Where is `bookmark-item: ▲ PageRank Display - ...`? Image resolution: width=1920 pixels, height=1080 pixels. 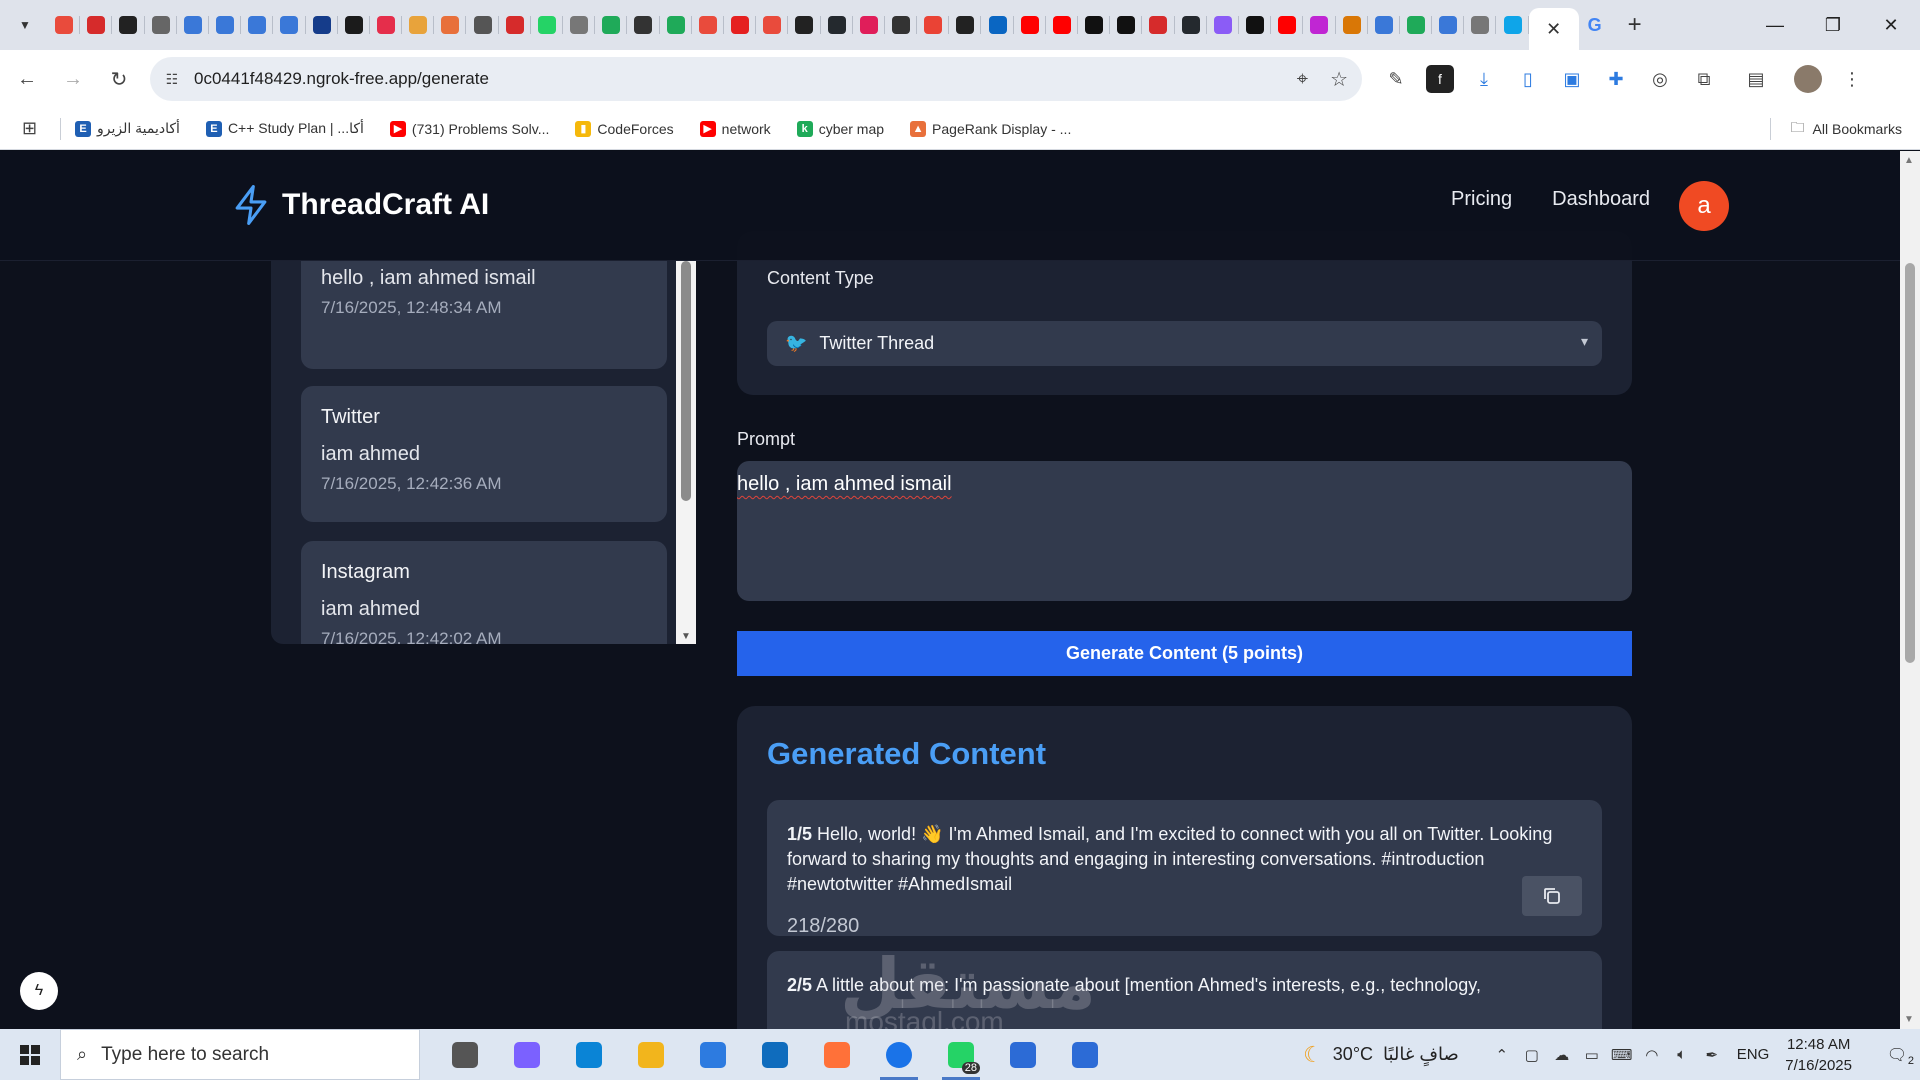 bookmark-item: ▲ PageRank Display - ... is located at coordinates (990, 128).